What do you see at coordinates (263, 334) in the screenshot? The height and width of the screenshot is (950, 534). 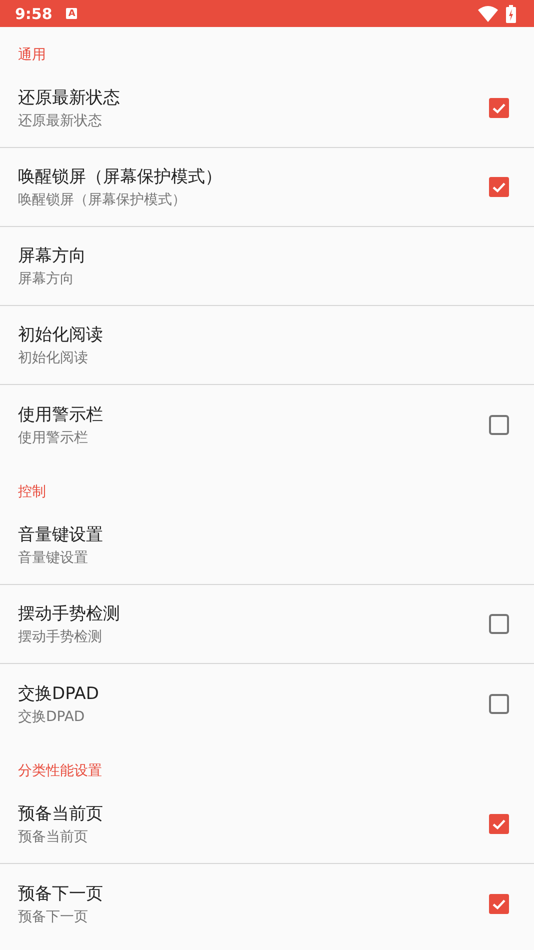 I see `setting-title: 初始化阅读` at bounding box center [263, 334].